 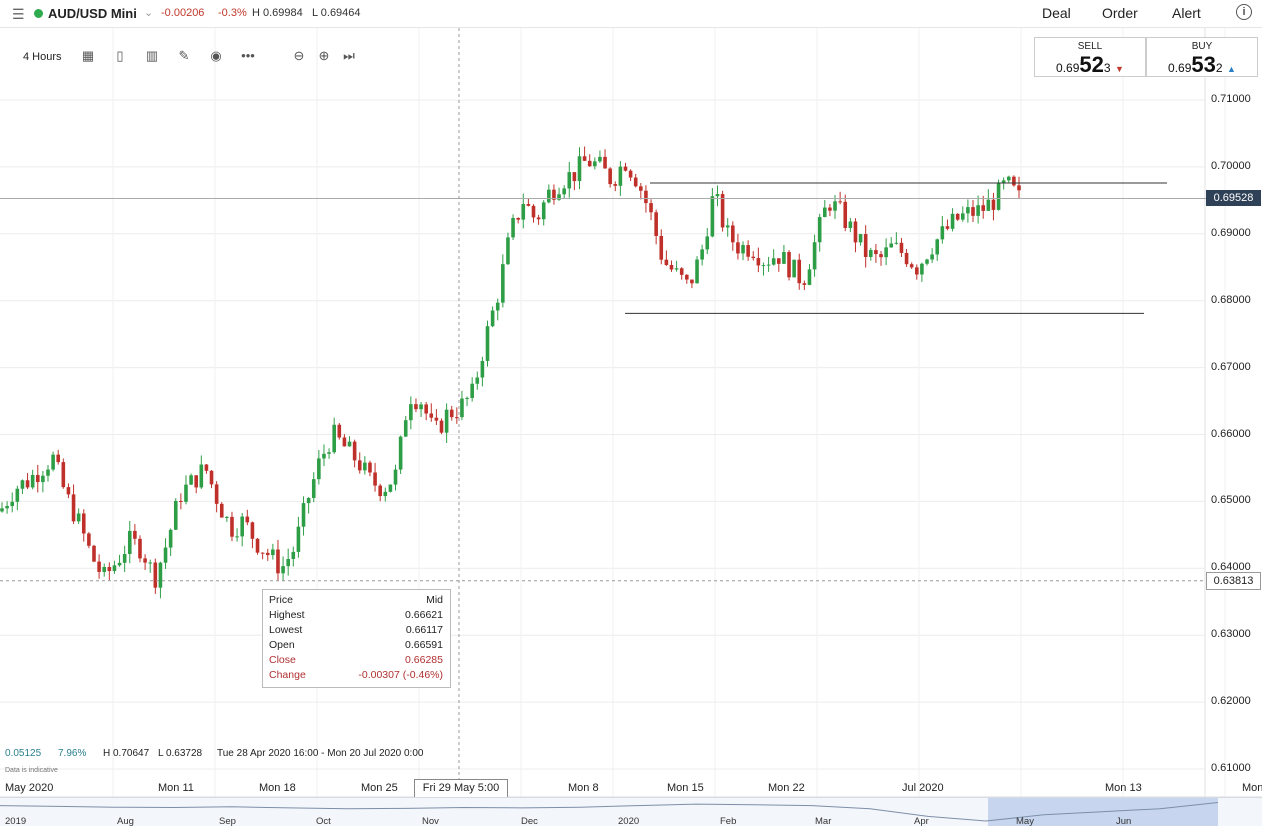 I want to click on skip-end-icon: ⏭, so click(x=349, y=56).